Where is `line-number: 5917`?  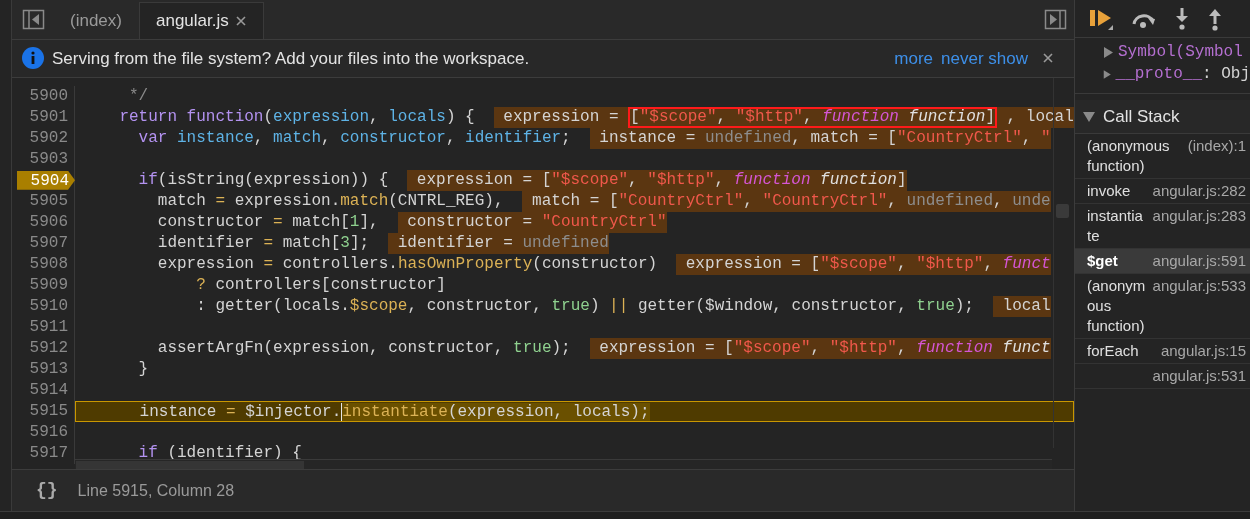
line-number: 5917 is located at coordinates (48, 452).